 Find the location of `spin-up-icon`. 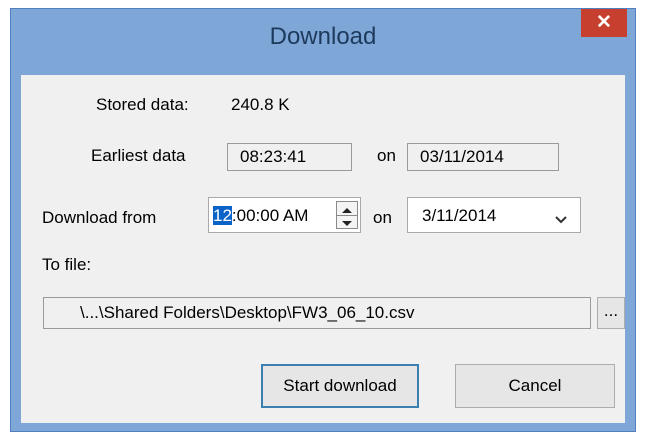

spin-up-icon is located at coordinates (347, 209).